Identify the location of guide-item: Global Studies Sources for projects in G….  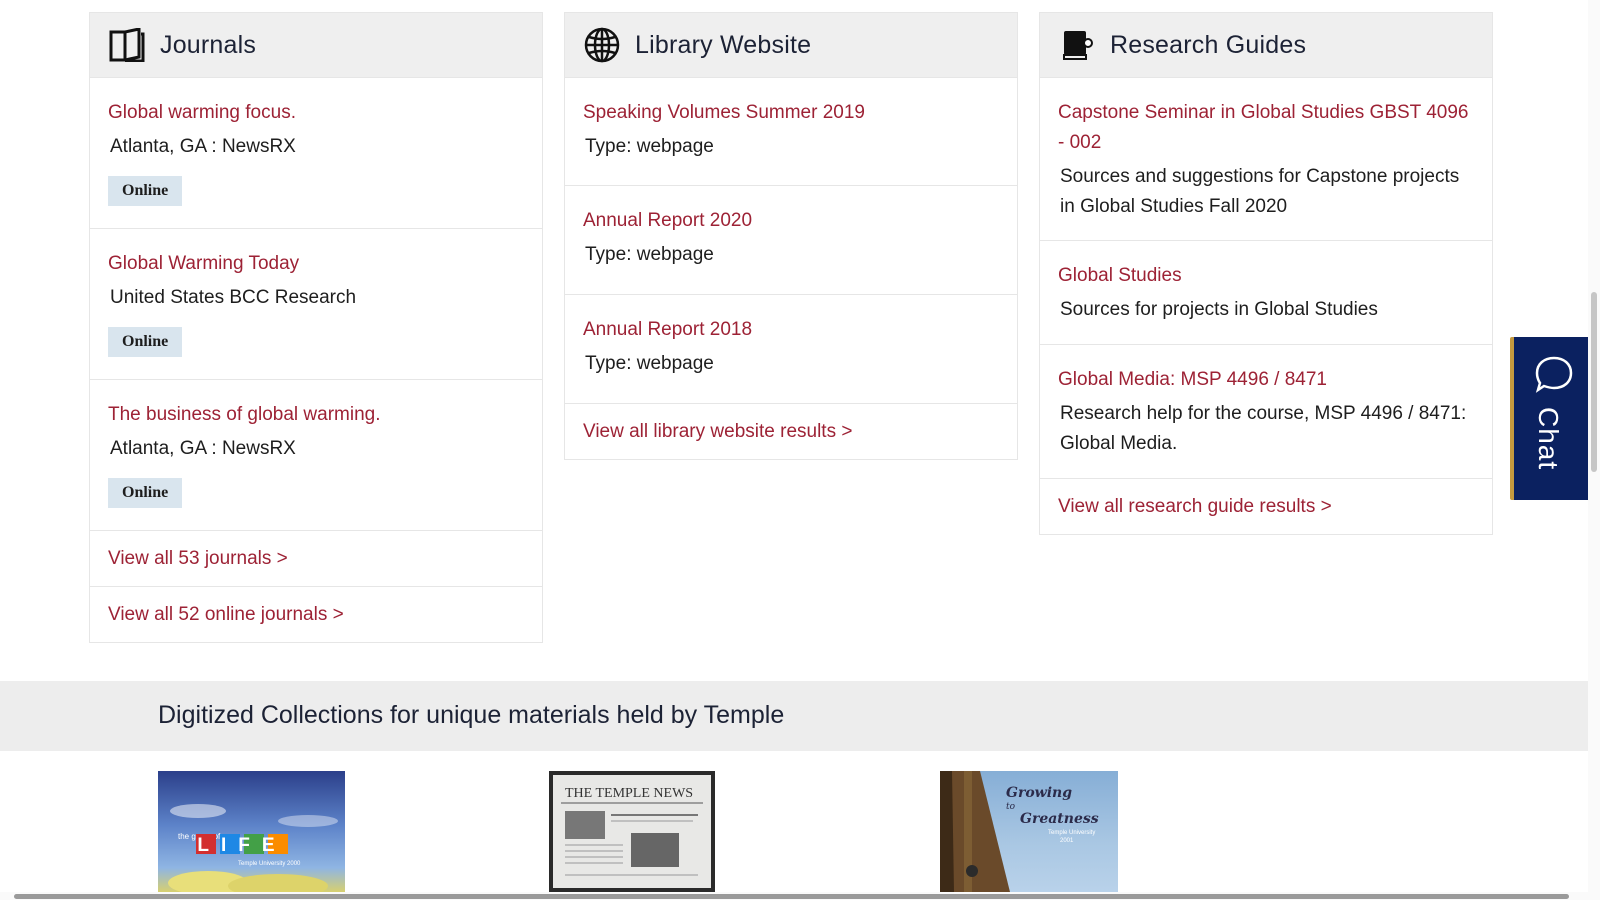
(1266, 292).